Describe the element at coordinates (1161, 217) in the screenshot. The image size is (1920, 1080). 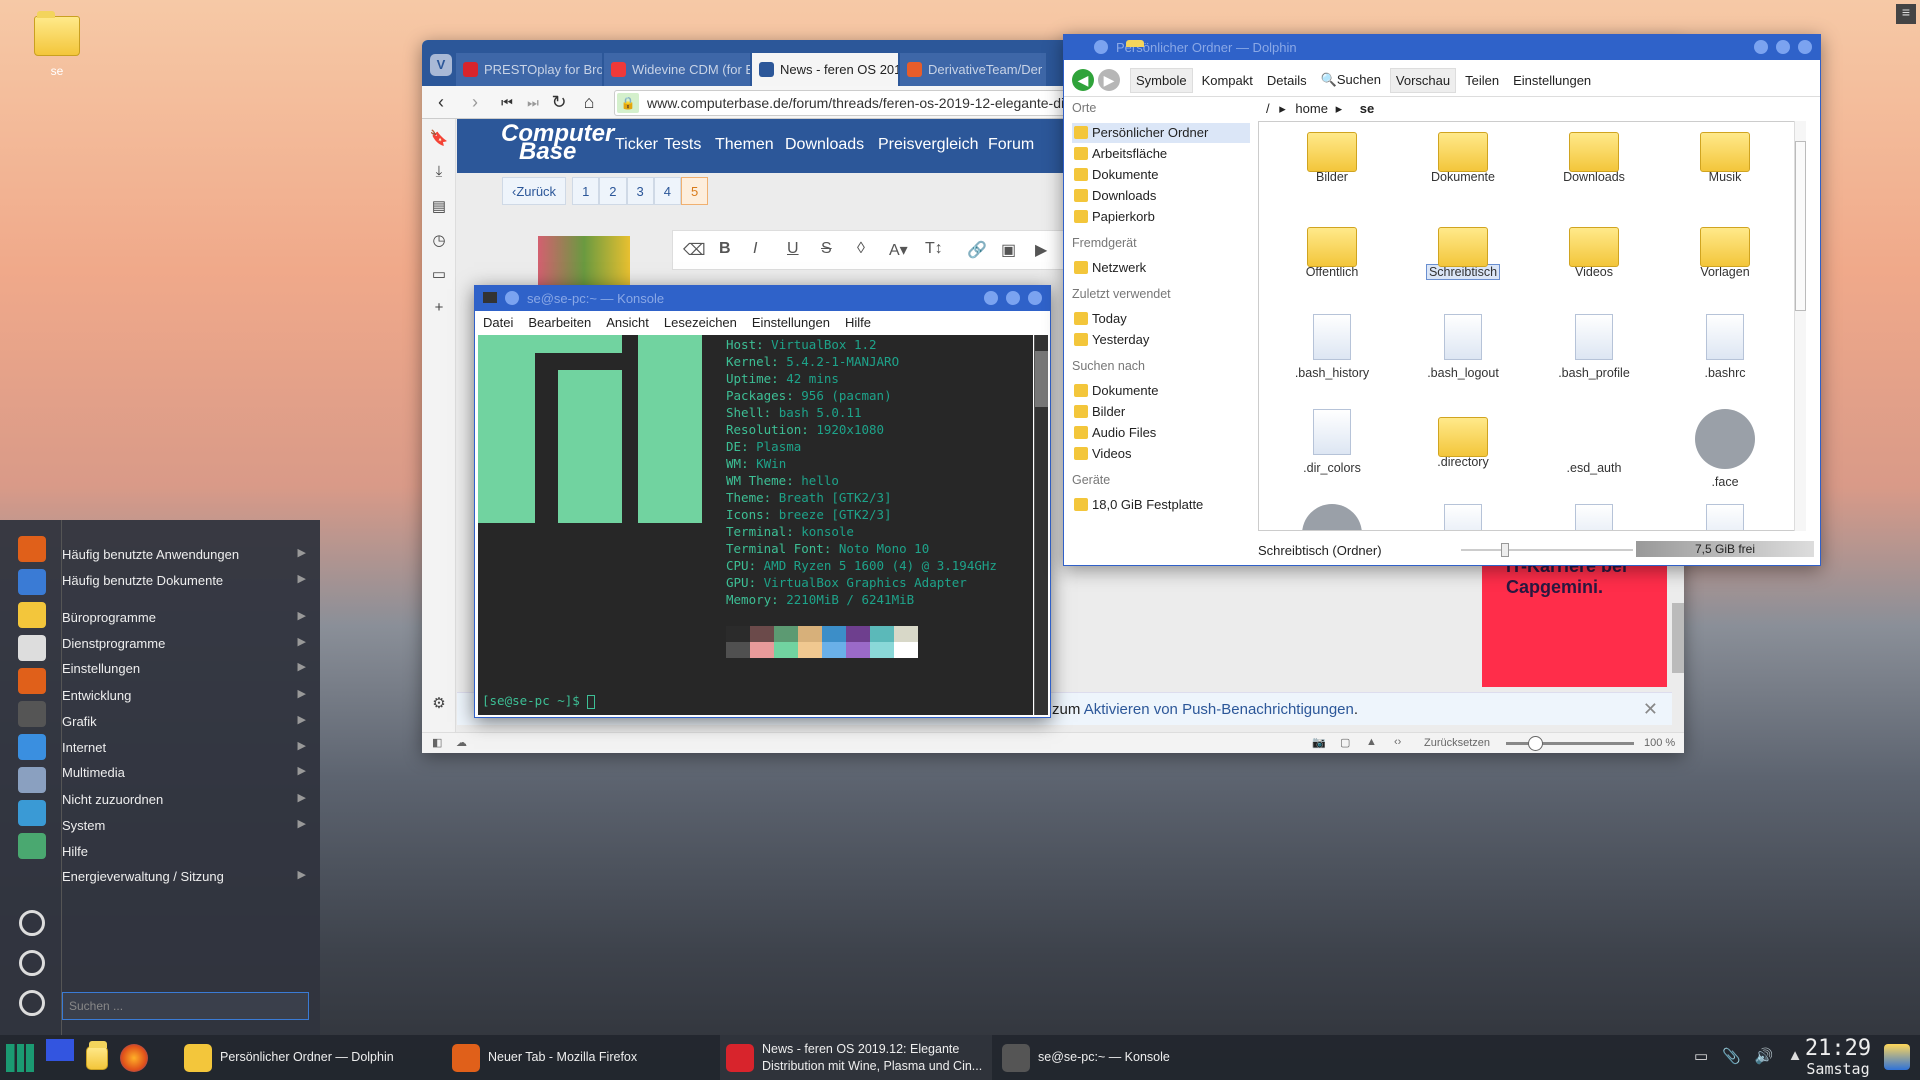
I see `places-item: Papierkorb` at that location.